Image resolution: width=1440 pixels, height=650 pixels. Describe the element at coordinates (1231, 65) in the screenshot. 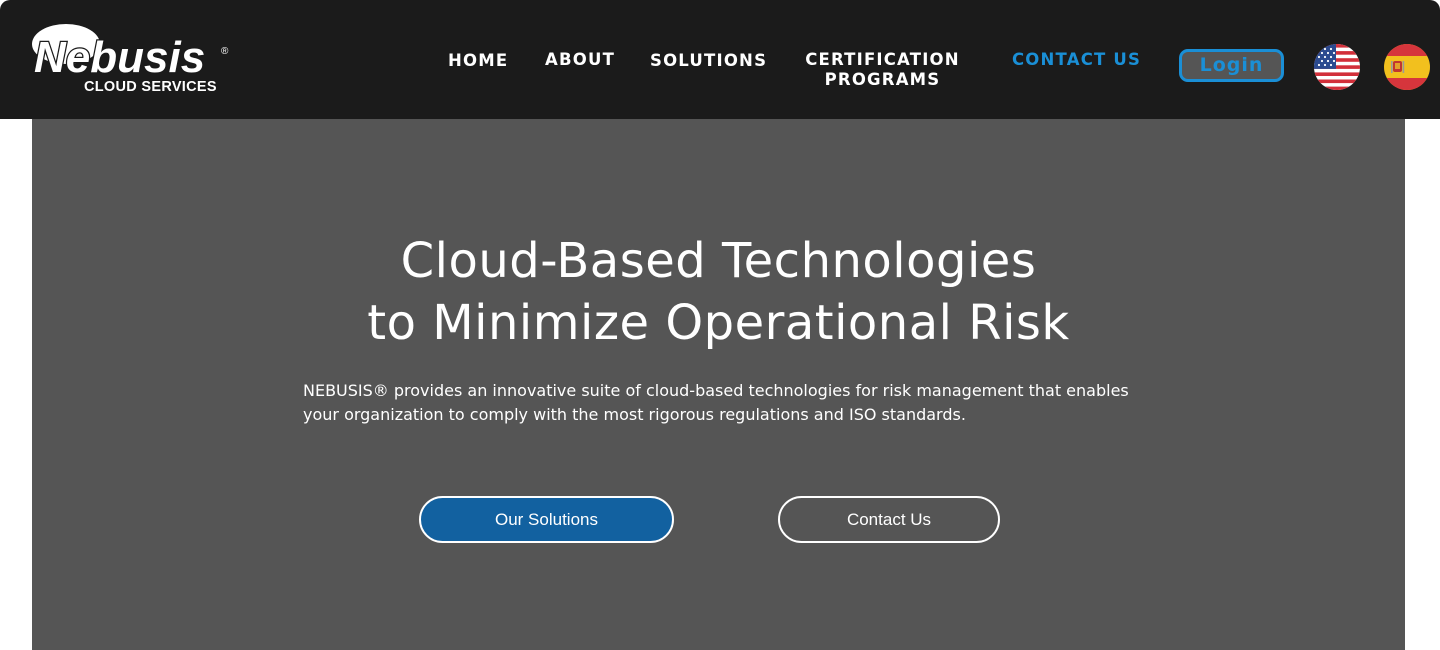

I see `login-button: Login` at that location.